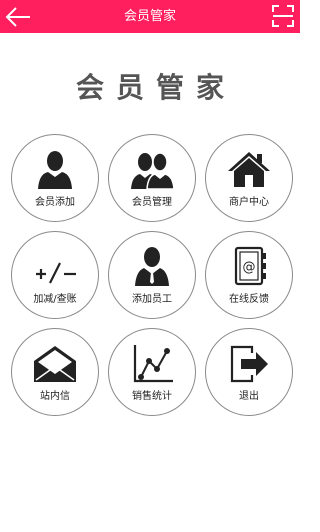 This screenshot has width=320, height=532. What do you see at coordinates (55, 202) in the screenshot?
I see `tile-label: 会员添加` at bounding box center [55, 202].